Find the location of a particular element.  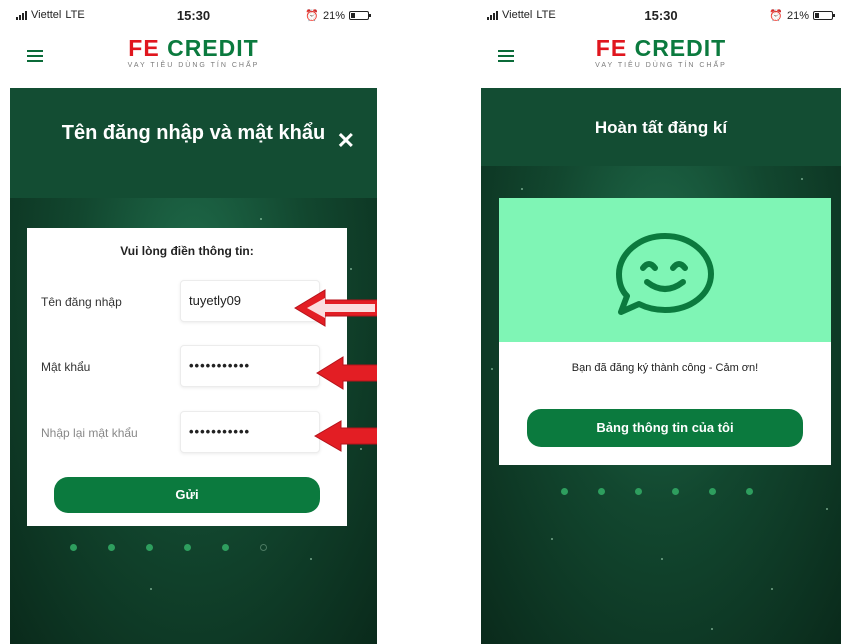

page-title: Hoàn tất đăng kí is located at coordinates (661, 127).